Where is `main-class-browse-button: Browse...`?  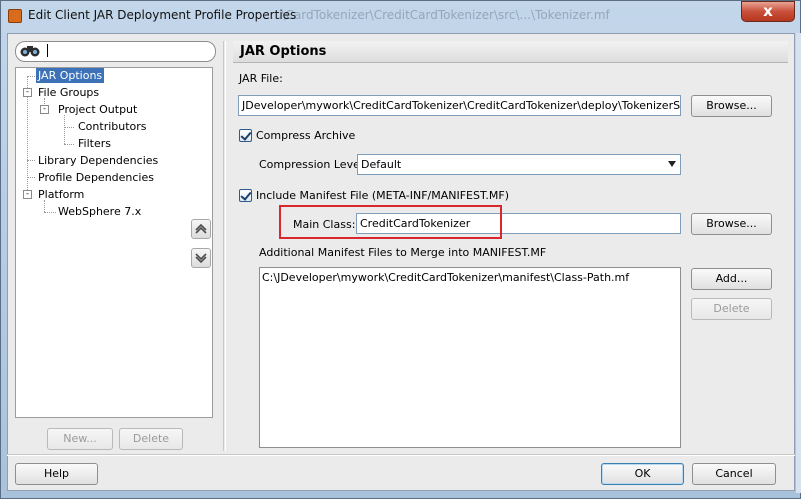
main-class-browse-button: Browse... is located at coordinates (731, 224).